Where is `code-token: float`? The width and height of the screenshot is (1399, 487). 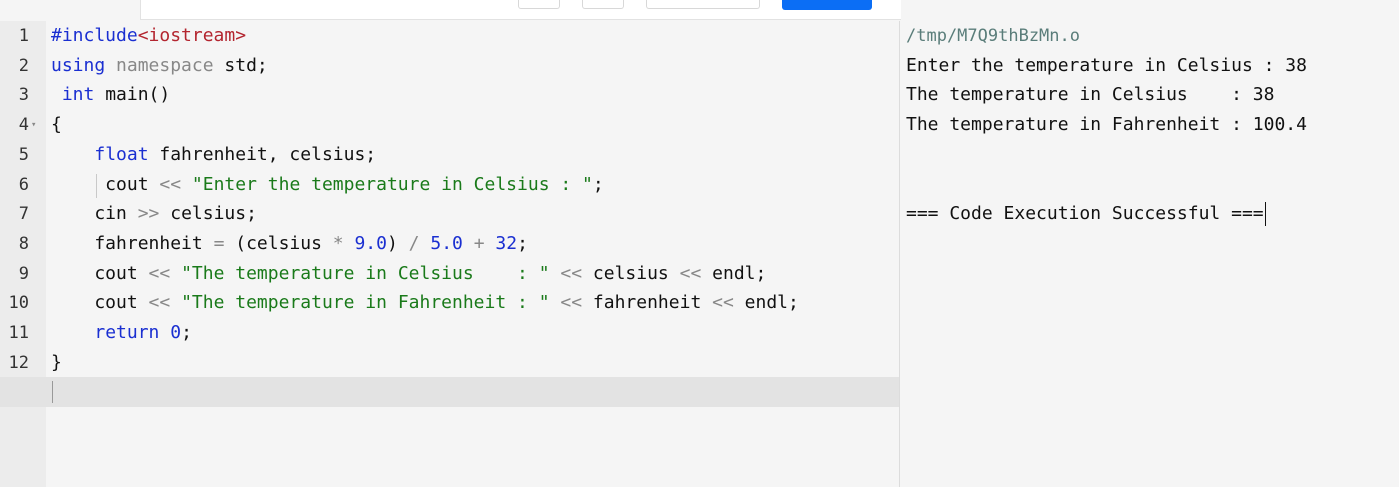 code-token: float is located at coordinates (121, 154).